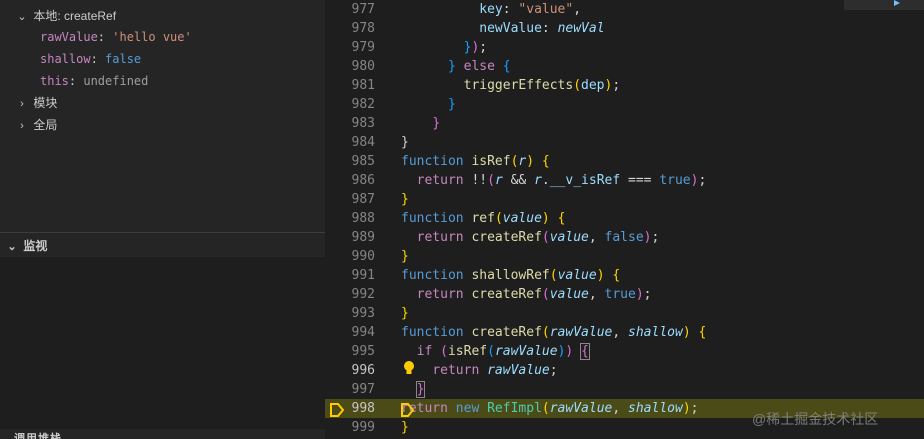 This screenshot has height=439, width=924. I want to click on watermark: @稀土掘金技术社区, so click(815, 419).